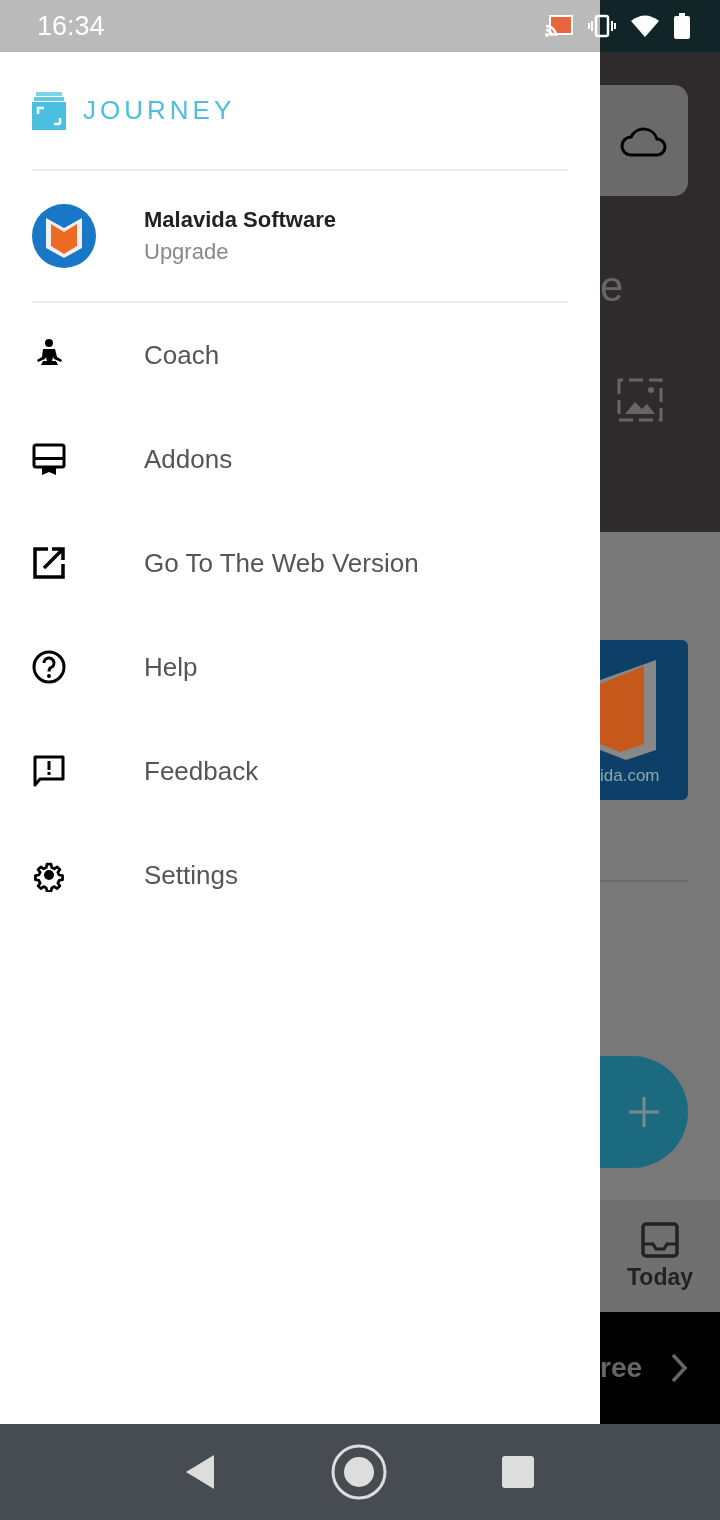 This screenshot has width=720, height=1520. Describe the element at coordinates (49, 563) in the screenshot. I see `external-link-icon` at that location.